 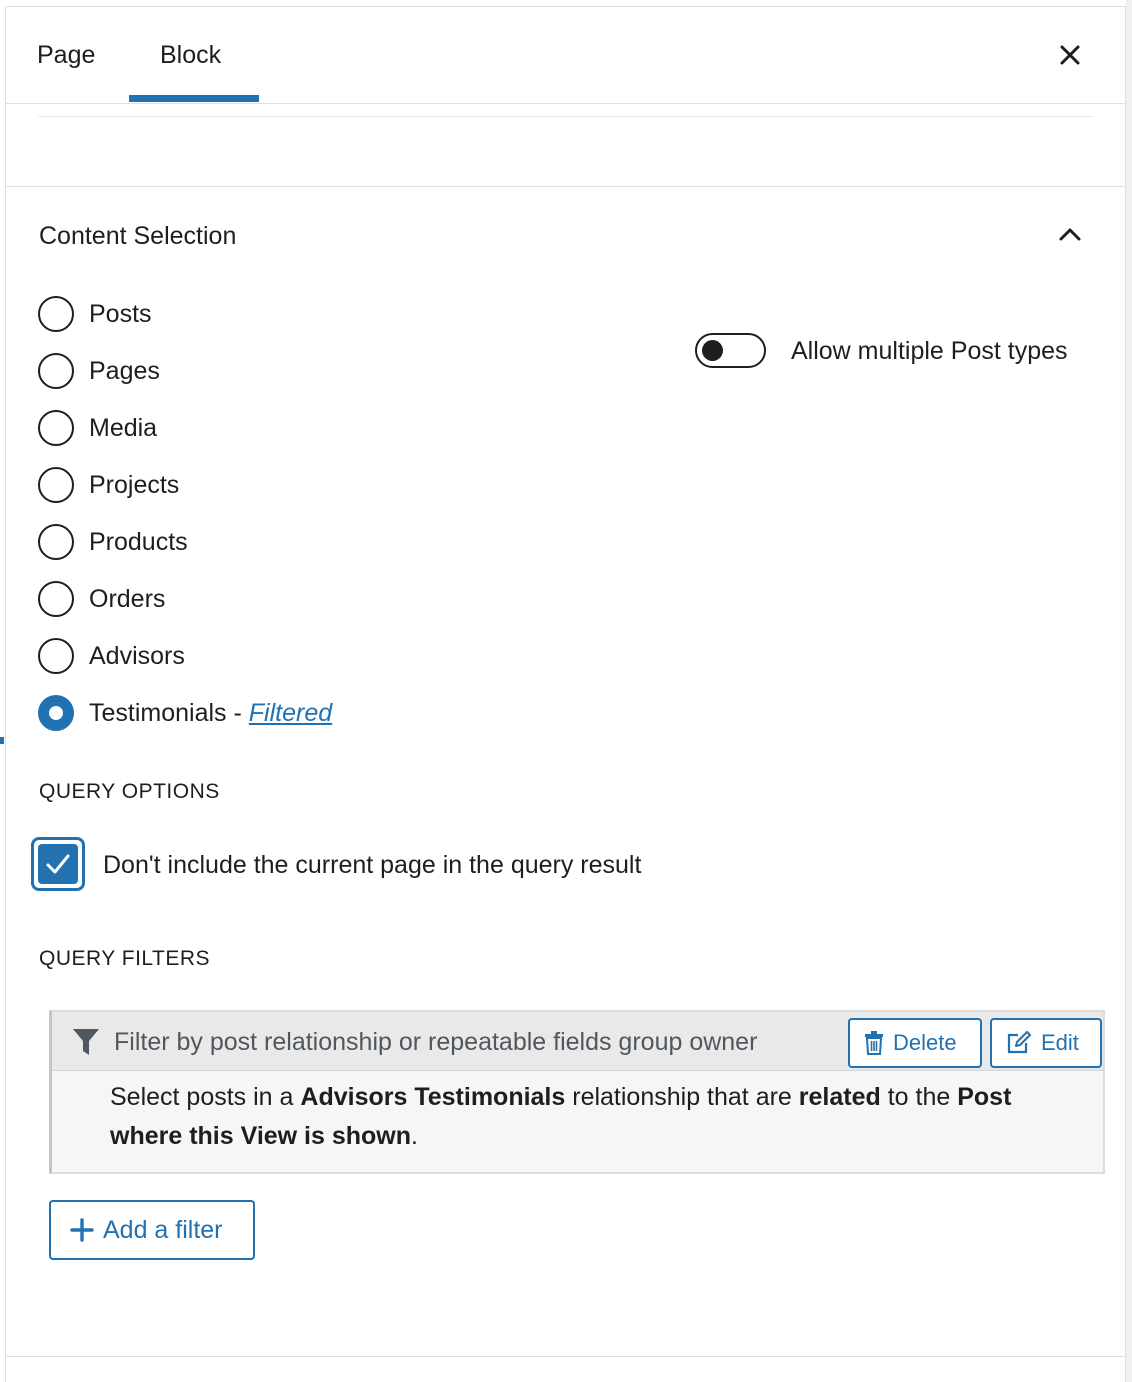 What do you see at coordinates (124, 370) in the screenshot?
I see `radio-label: Pages` at bounding box center [124, 370].